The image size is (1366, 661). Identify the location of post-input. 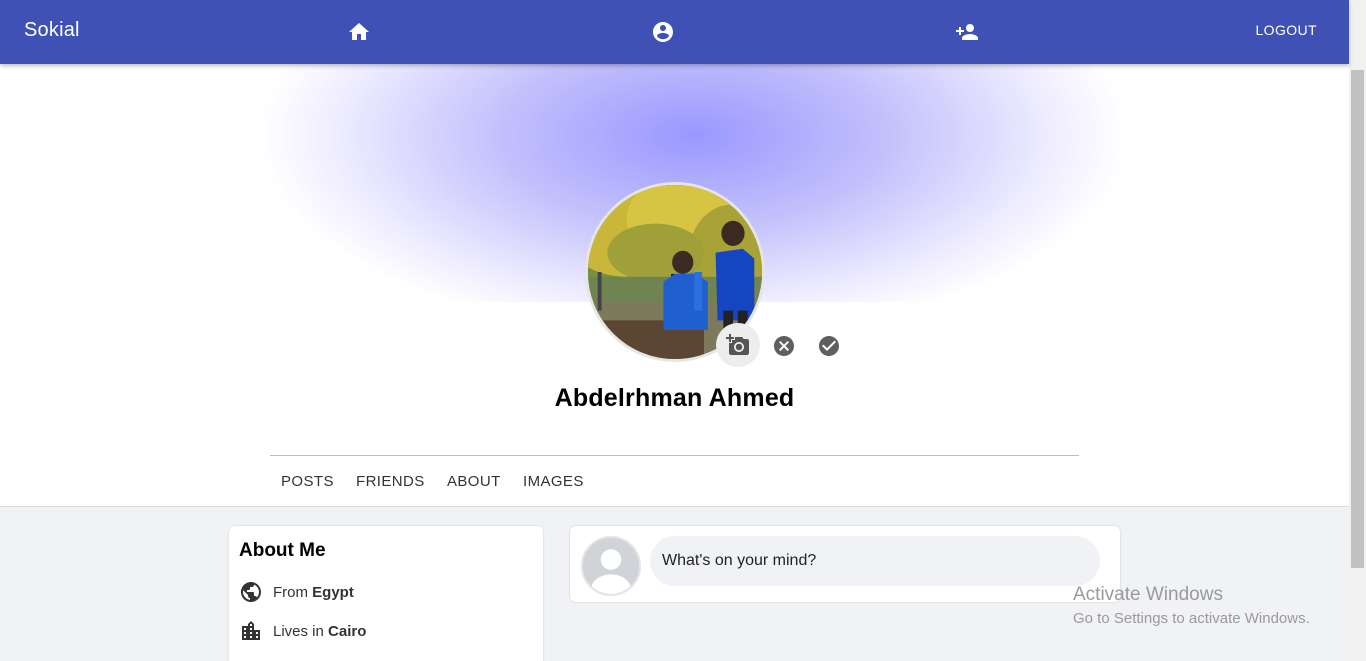
(875, 561).